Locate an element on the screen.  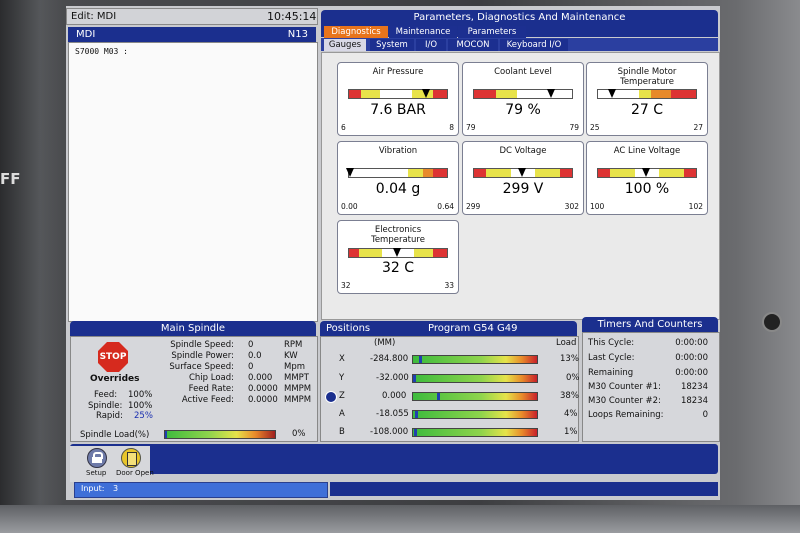
gauge-value: 7.6 BAR is located at coordinates (398, 110).